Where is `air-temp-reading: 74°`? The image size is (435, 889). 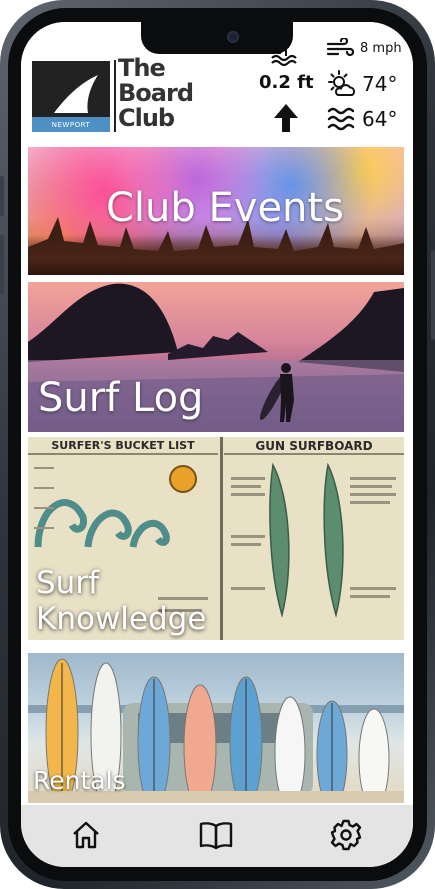 air-temp-reading: 74° is located at coordinates (361, 84).